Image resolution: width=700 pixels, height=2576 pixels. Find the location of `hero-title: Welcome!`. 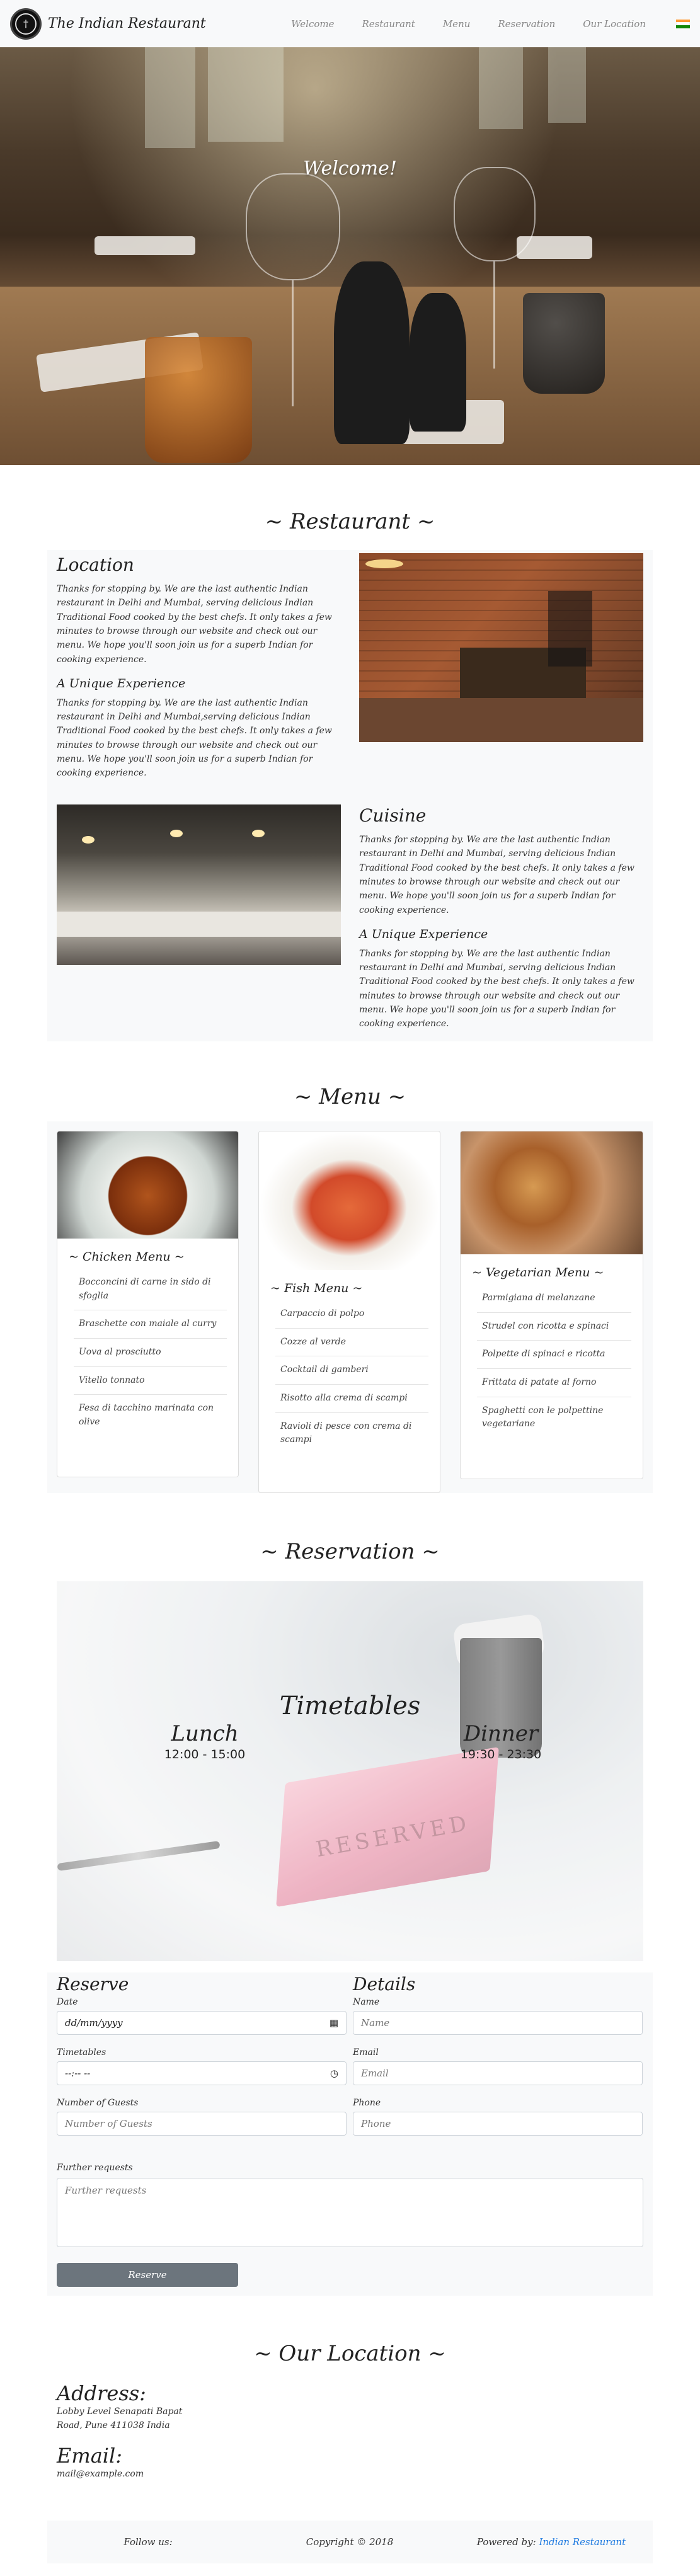

hero-title: Welcome! is located at coordinates (350, 169).